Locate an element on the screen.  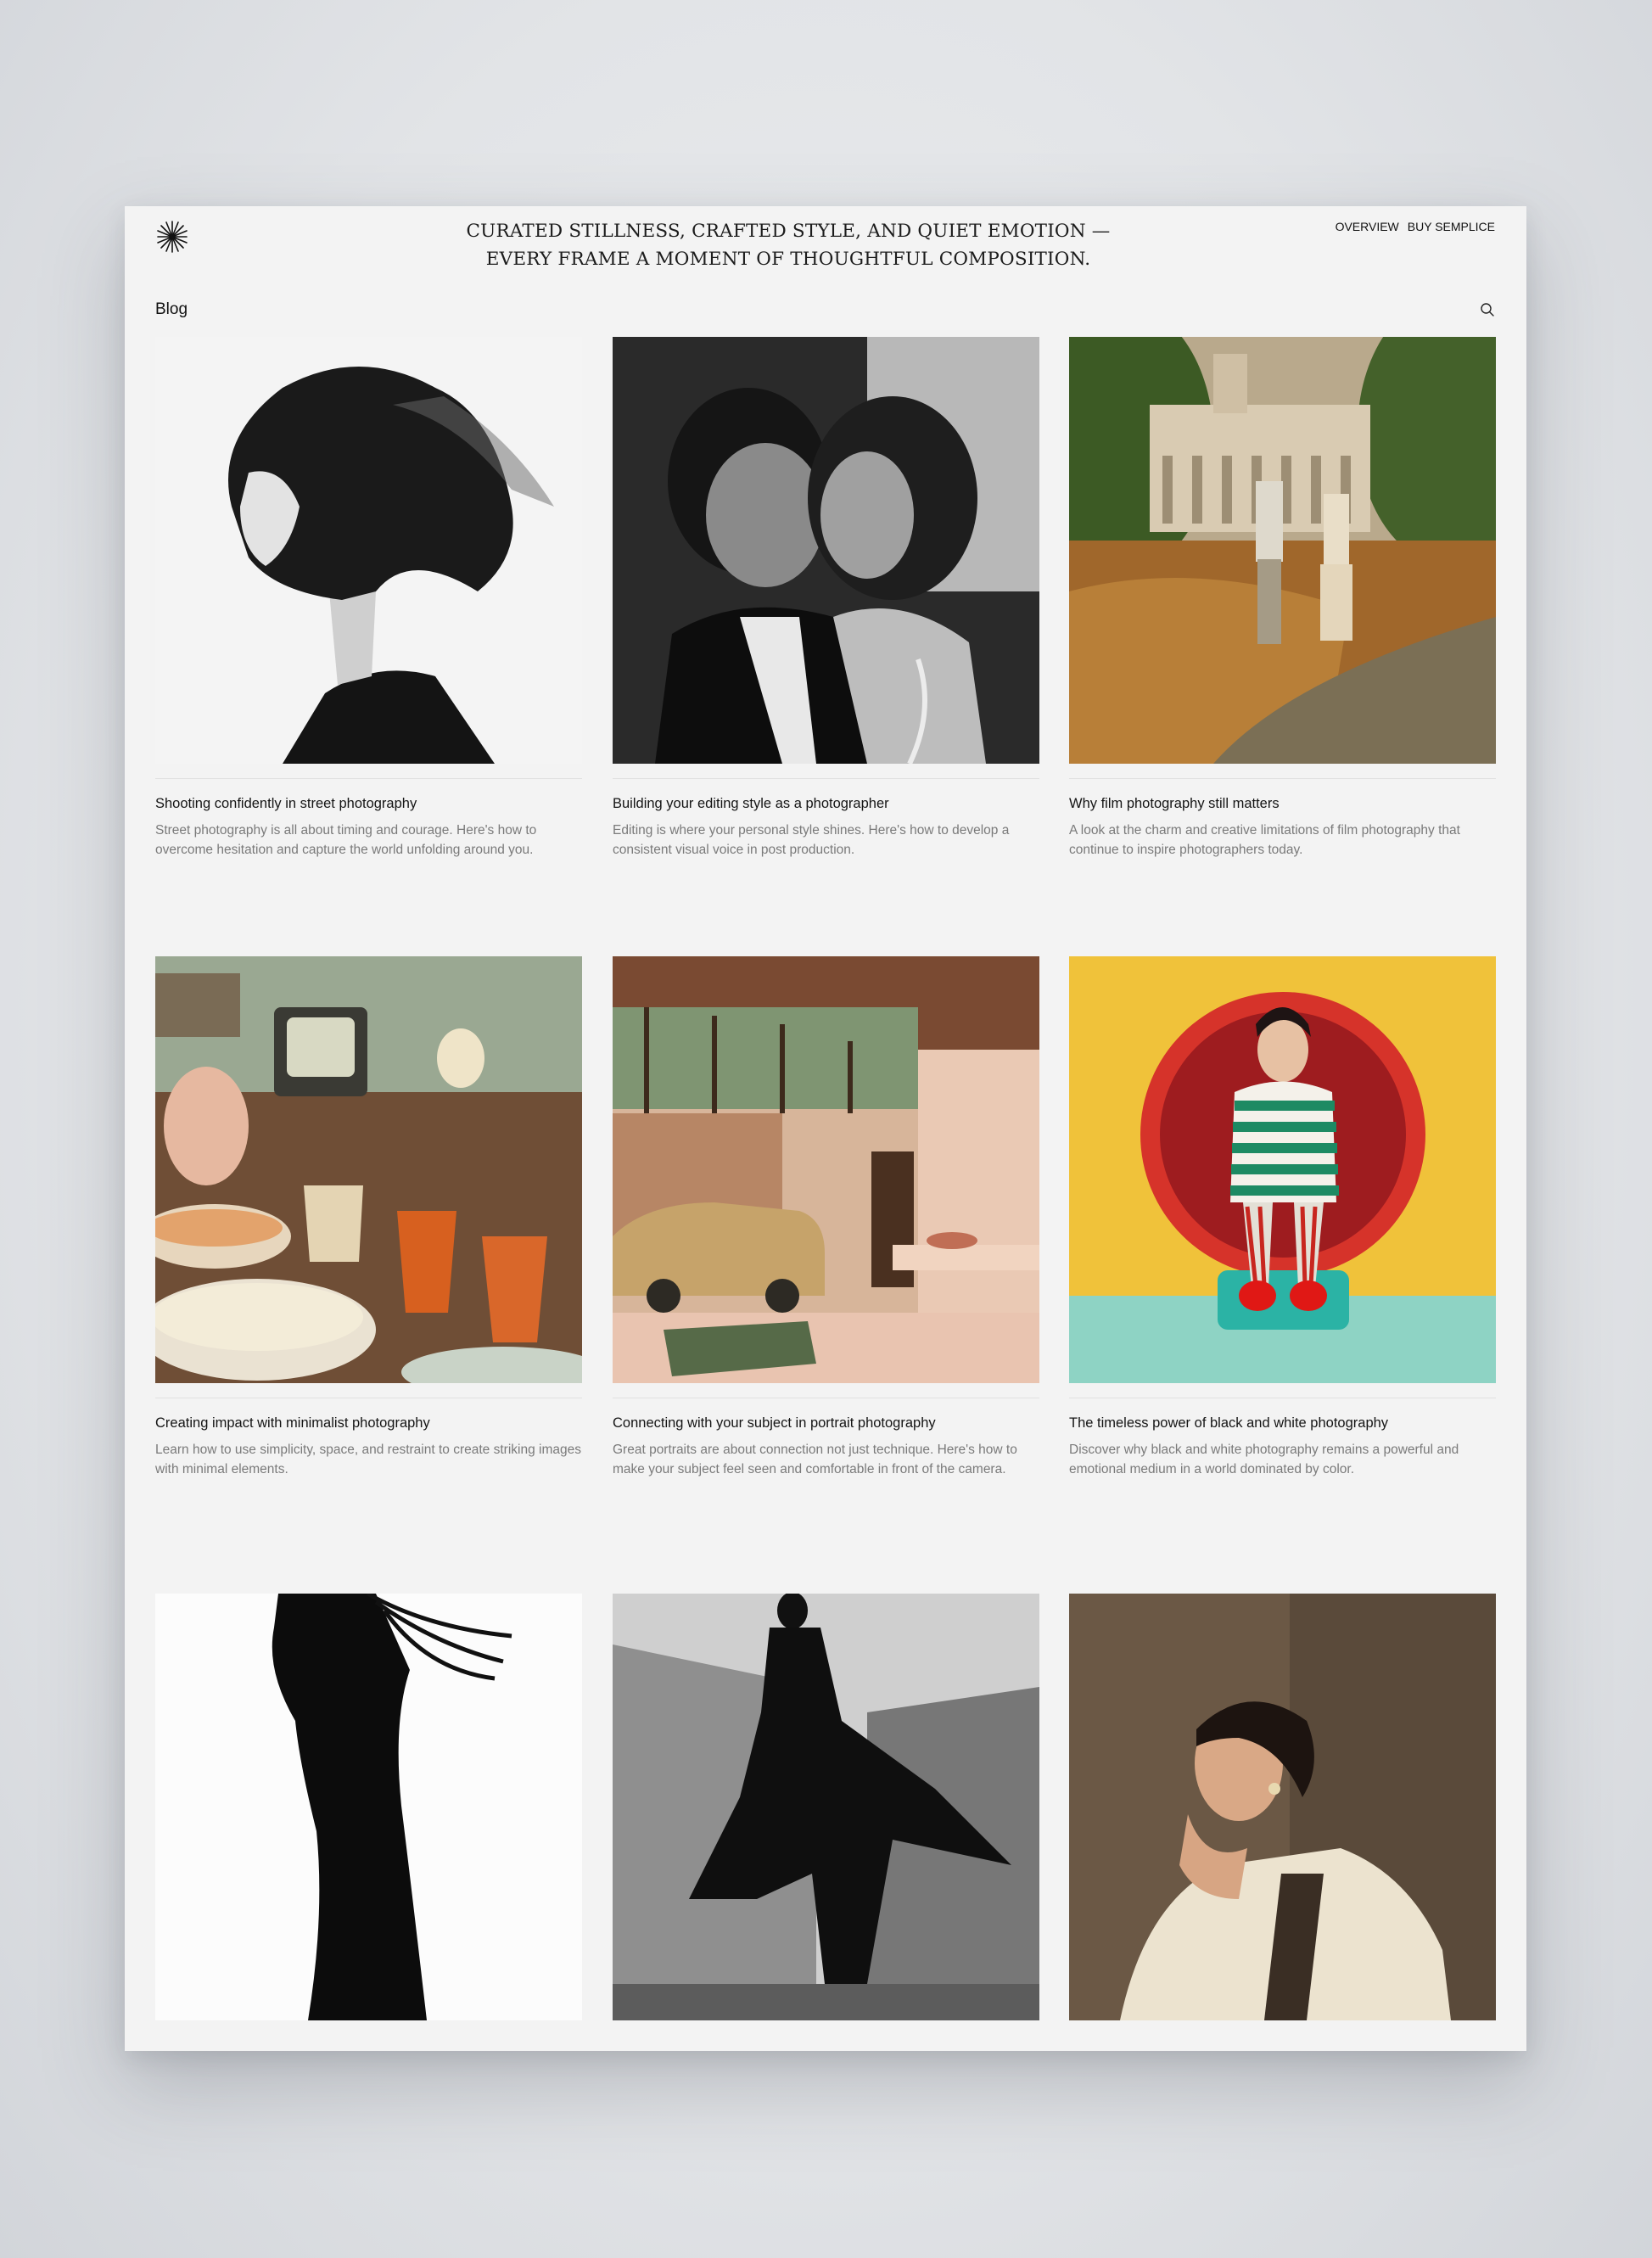
post-thumbnail-silhouette-dress is located at coordinates (368, 1807).